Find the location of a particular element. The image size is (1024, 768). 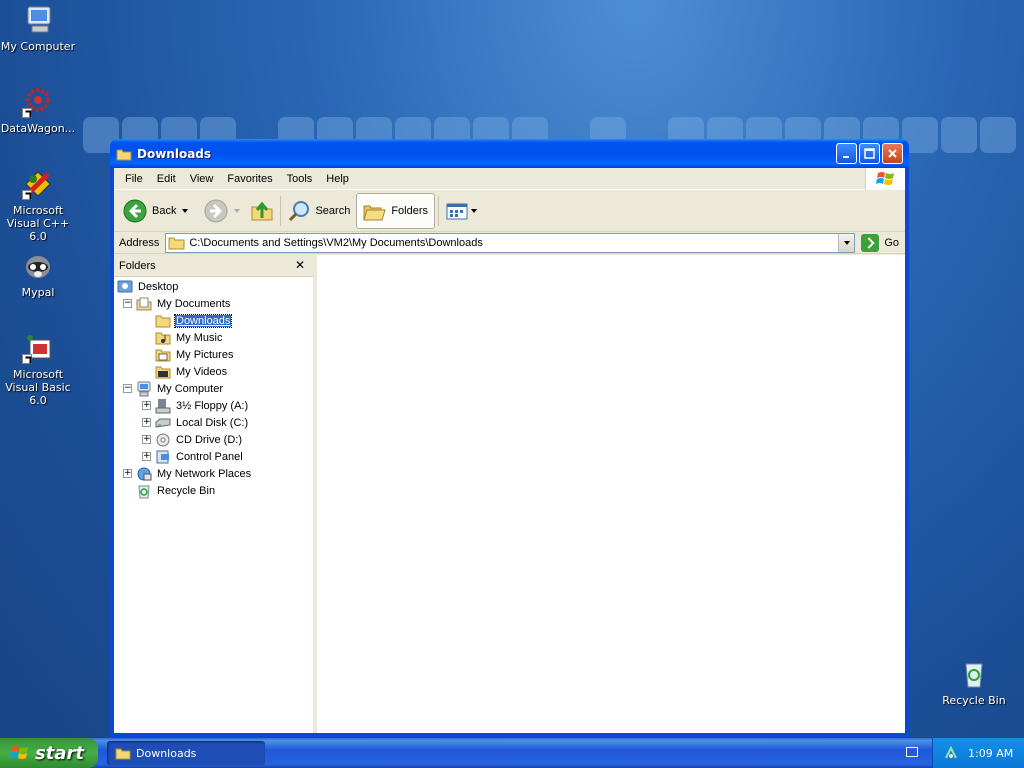

views-button is located at coordinates (461, 211).